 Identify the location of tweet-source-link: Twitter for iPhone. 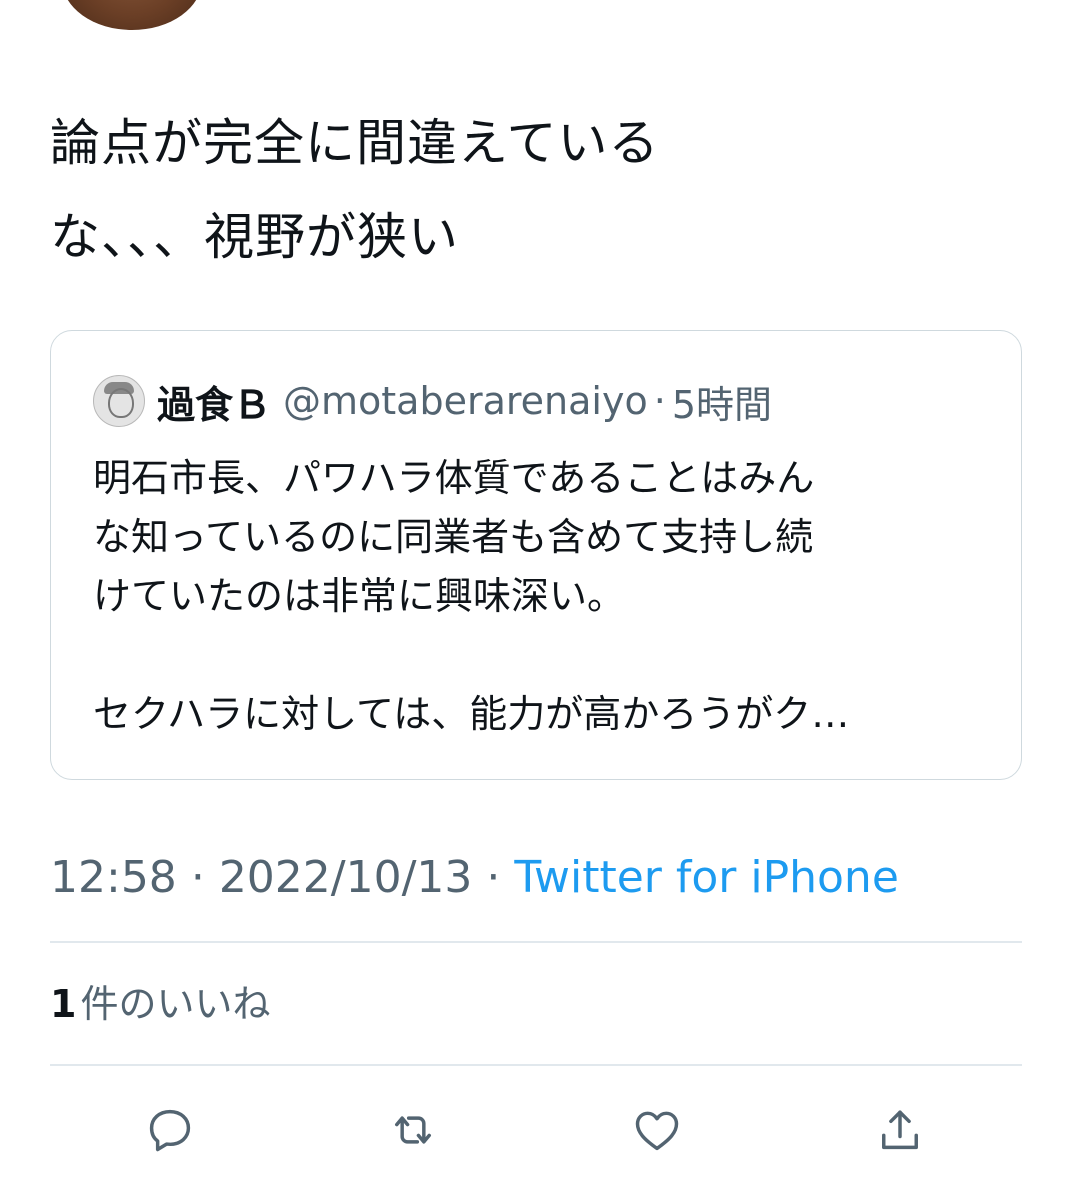
(706, 877).